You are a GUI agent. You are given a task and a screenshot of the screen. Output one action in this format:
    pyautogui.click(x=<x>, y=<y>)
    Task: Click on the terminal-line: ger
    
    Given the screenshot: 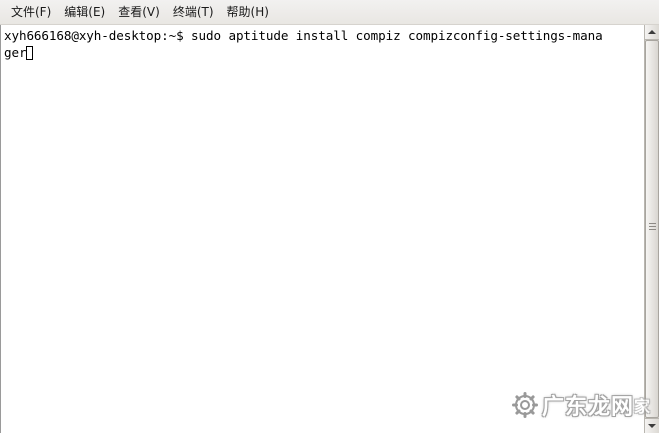 What is the action you would take?
    pyautogui.click(x=19, y=53)
    